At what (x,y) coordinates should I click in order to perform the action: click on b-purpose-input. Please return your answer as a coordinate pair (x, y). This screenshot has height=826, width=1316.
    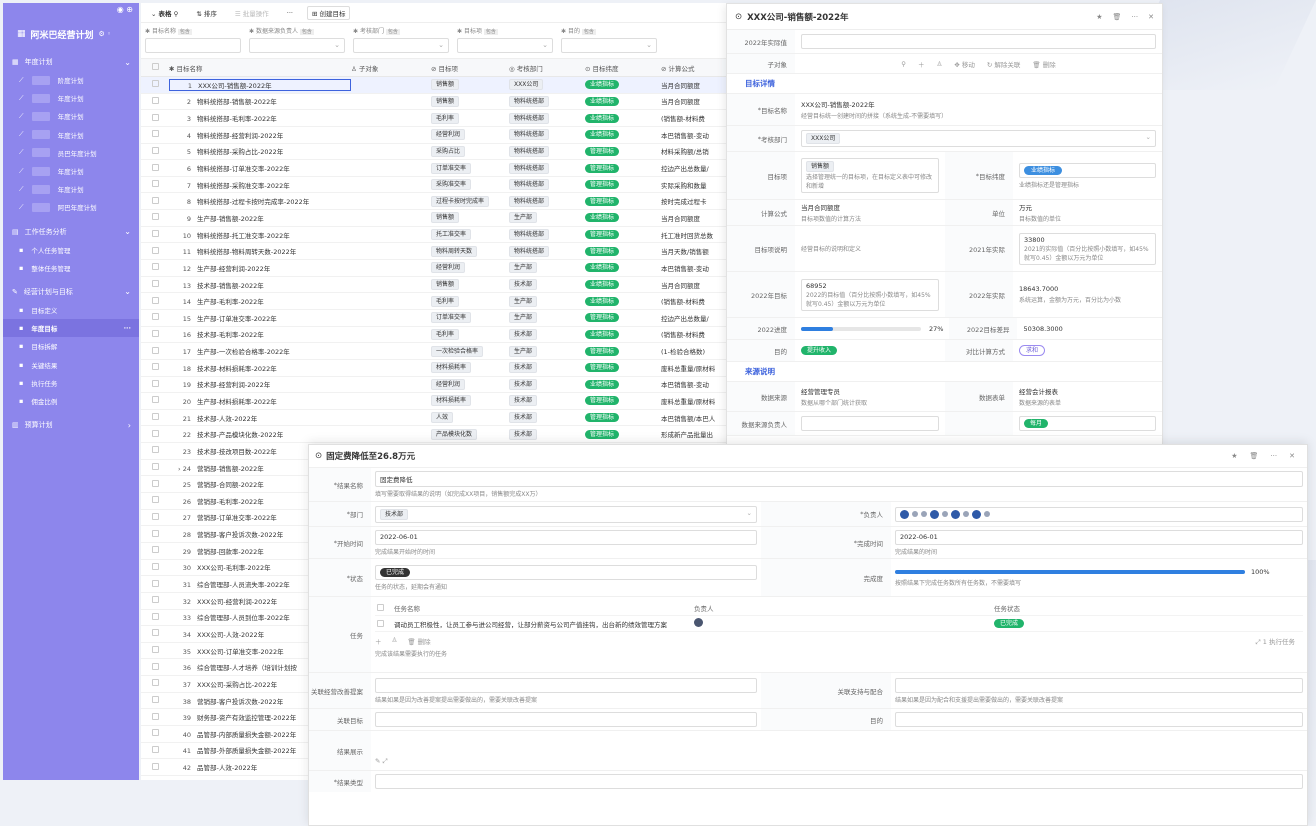
    Looking at the image, I should click on (1099, 719).